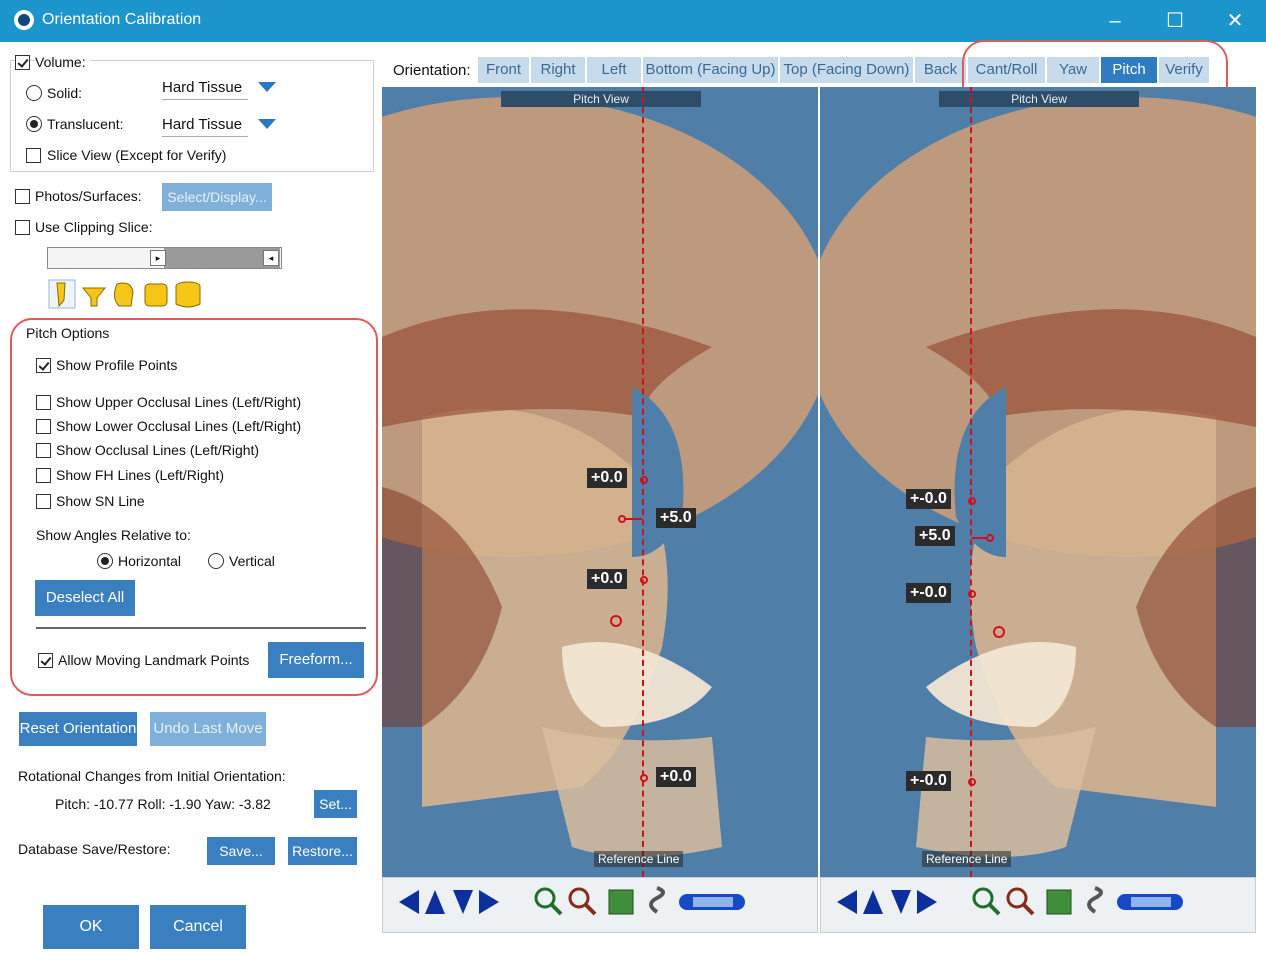 The width and height of the screenshot is (1266, 962). What do you see at coordinates (676, 777) in the screenshot?
I see `left-measurement-4: +0.0` at bounding box center [676, 777].